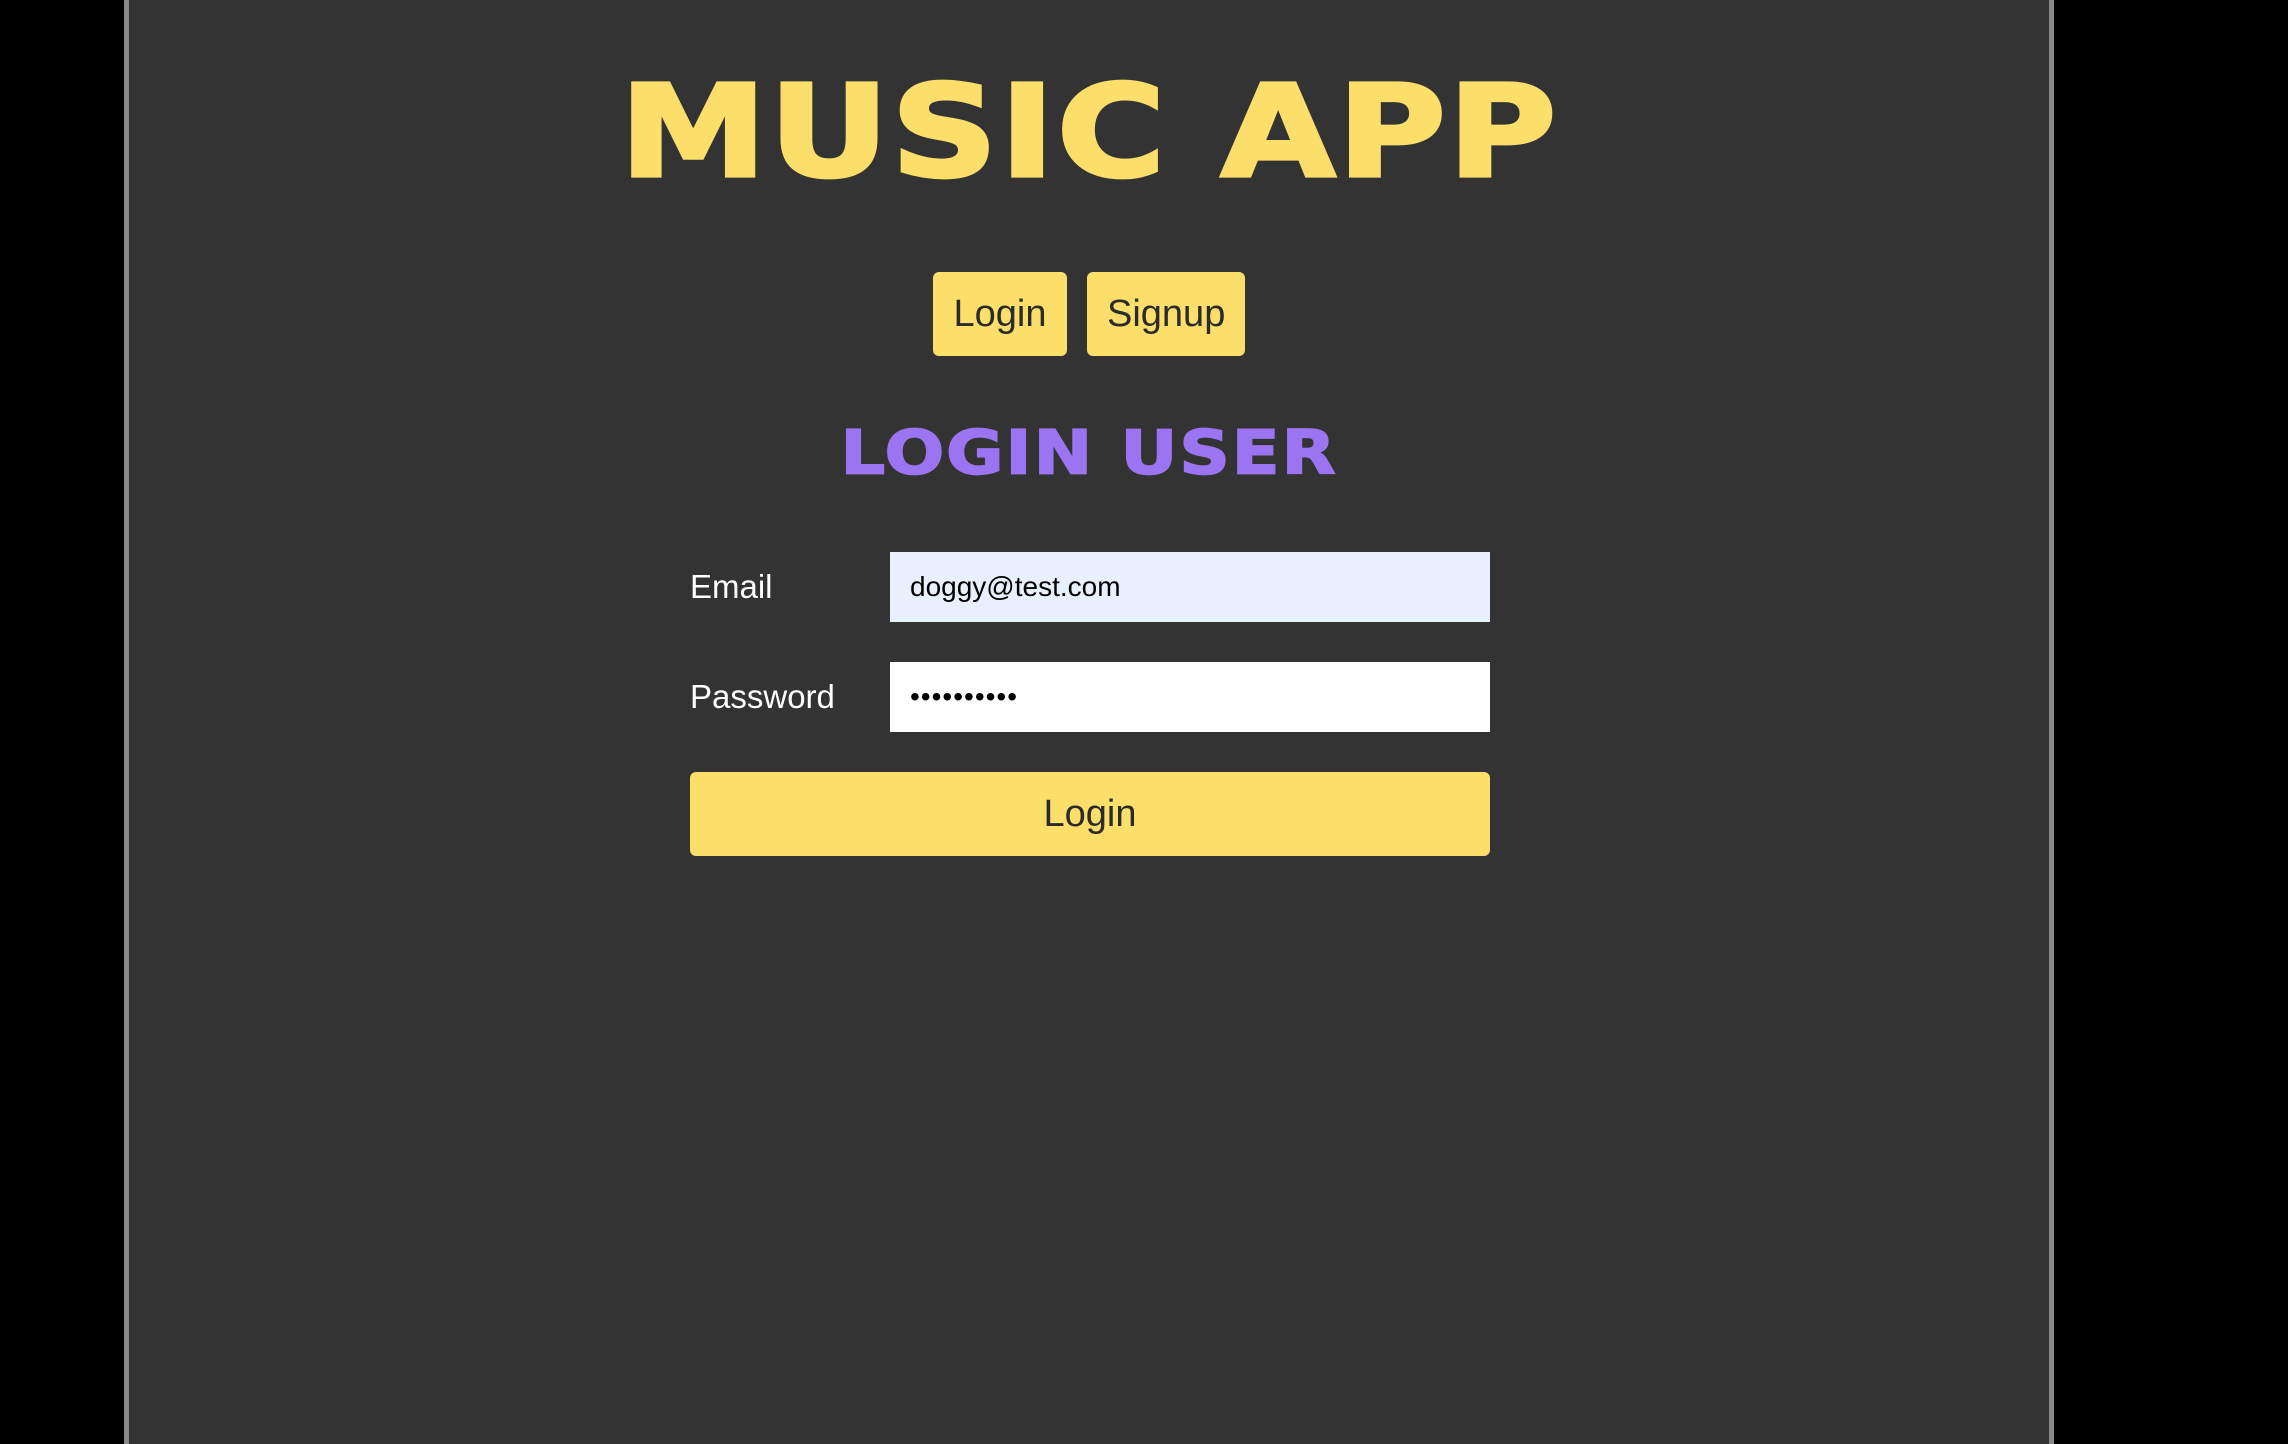 The height and width of the screenshot is (1444, 2288). I want to click on email-field, so click(1190, 587).